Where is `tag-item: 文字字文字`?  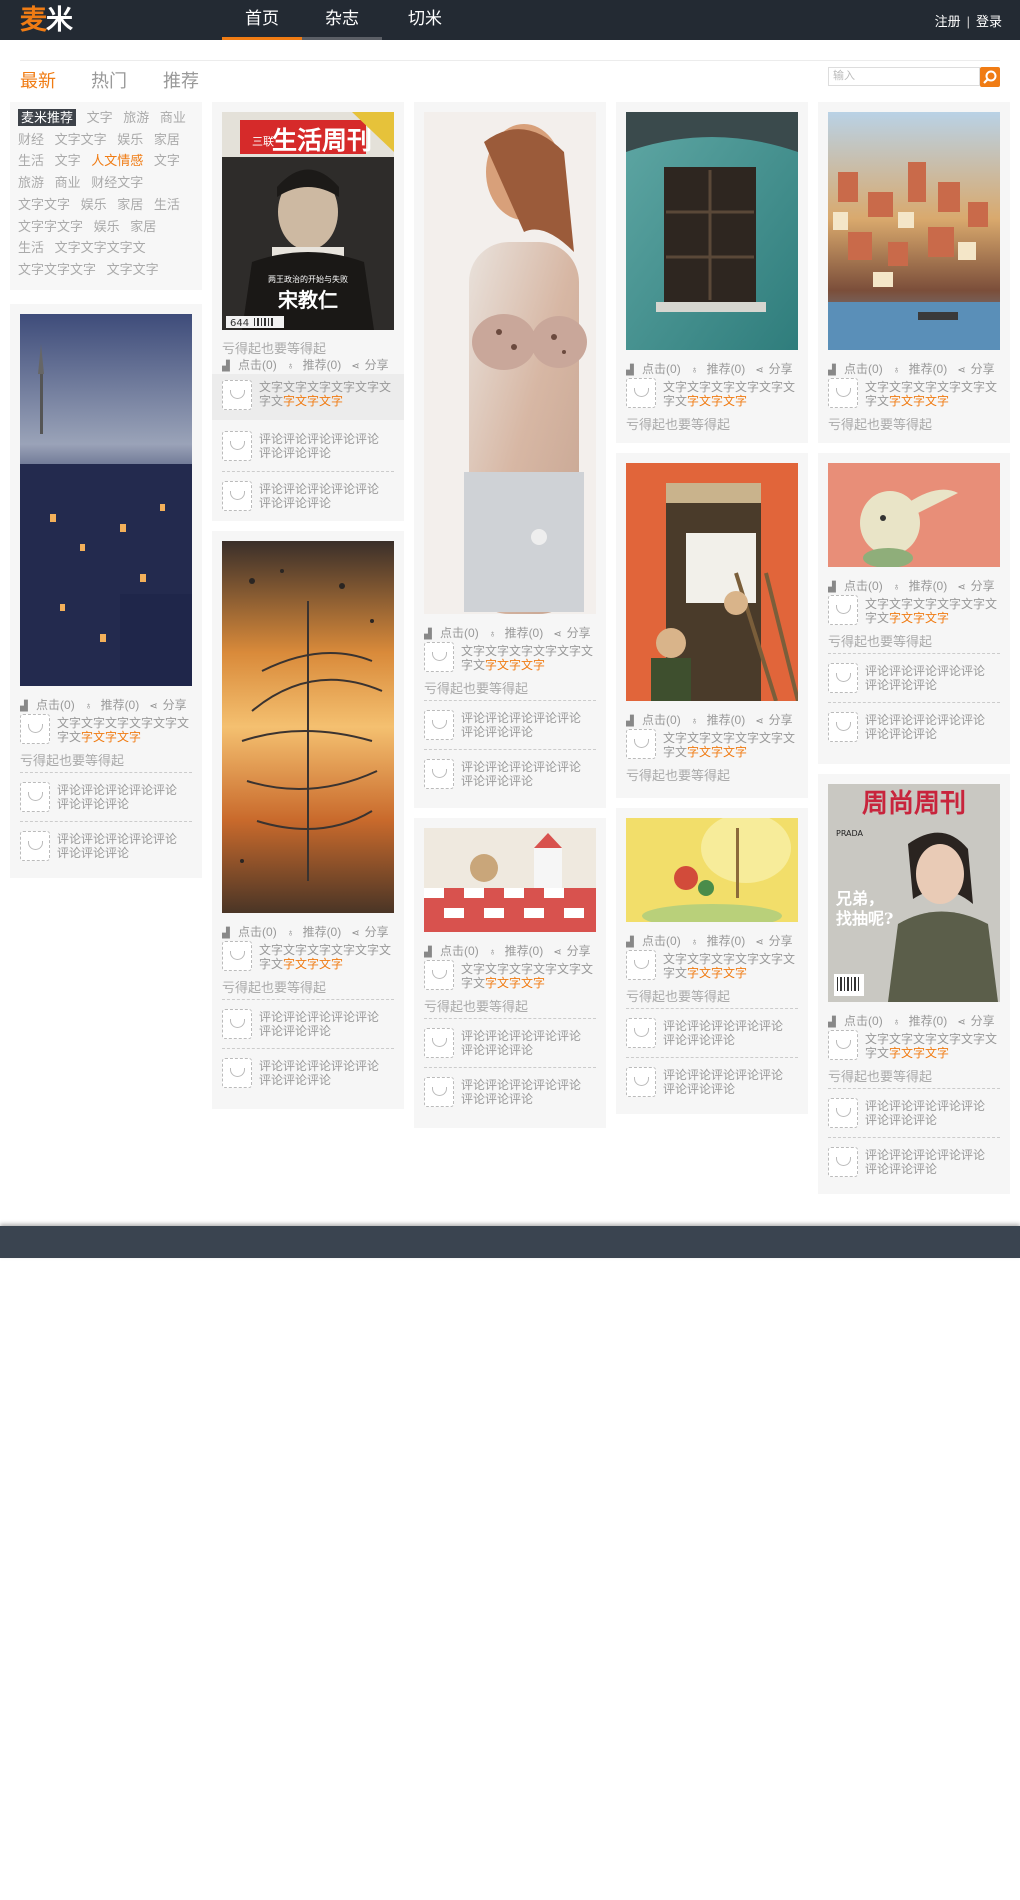
tag-item: 文字字文字 is located at coordinates (50, 226).